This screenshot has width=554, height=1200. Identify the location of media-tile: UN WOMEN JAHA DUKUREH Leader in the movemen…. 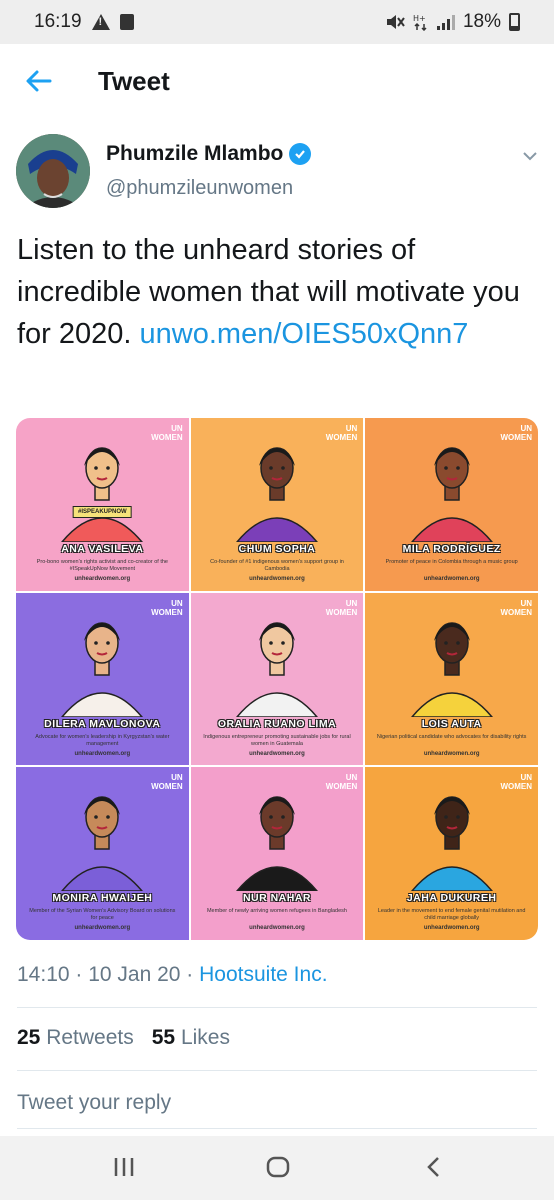
(451, 853).